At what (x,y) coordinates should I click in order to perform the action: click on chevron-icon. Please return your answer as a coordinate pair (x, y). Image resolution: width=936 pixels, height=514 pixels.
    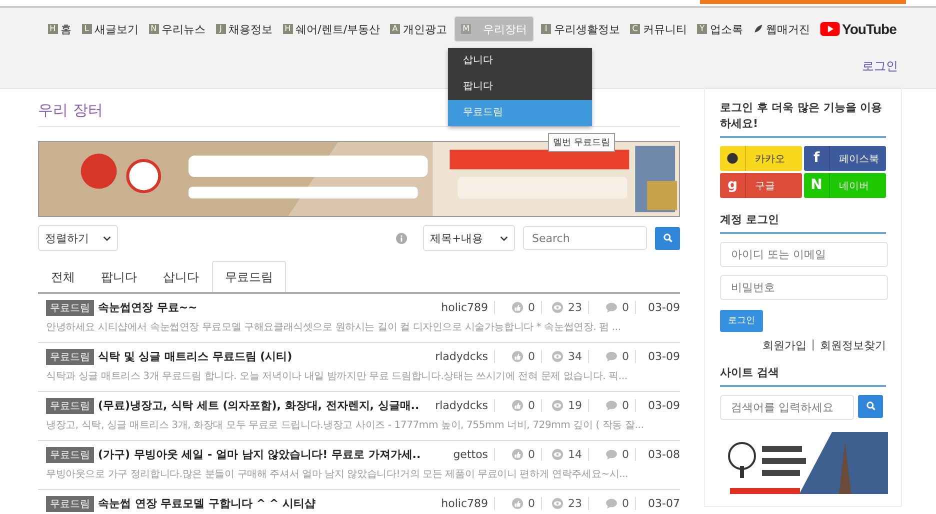
    Looking at the image, I should click on (504, 238).